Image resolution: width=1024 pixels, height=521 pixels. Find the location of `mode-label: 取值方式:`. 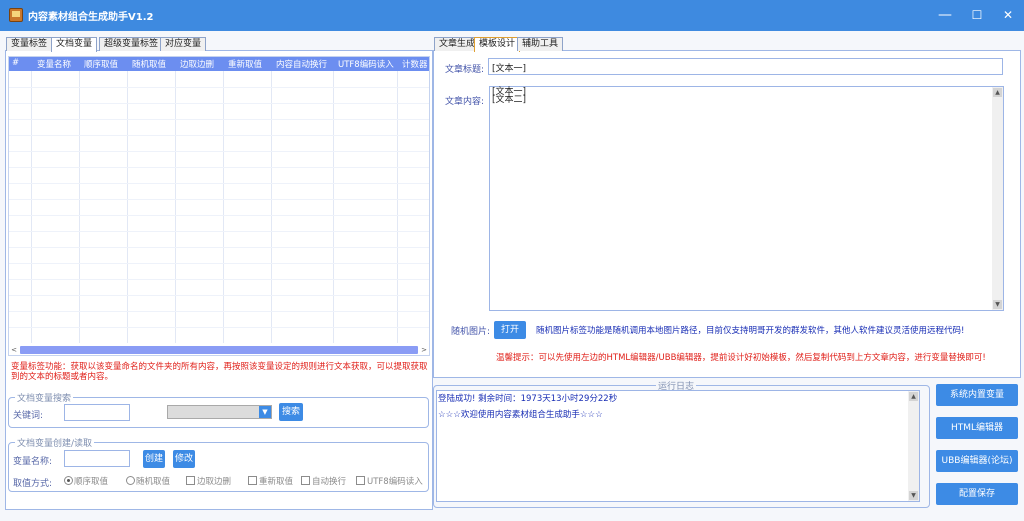

mode-label: 取值方式: is located at coordinates (33, 484).